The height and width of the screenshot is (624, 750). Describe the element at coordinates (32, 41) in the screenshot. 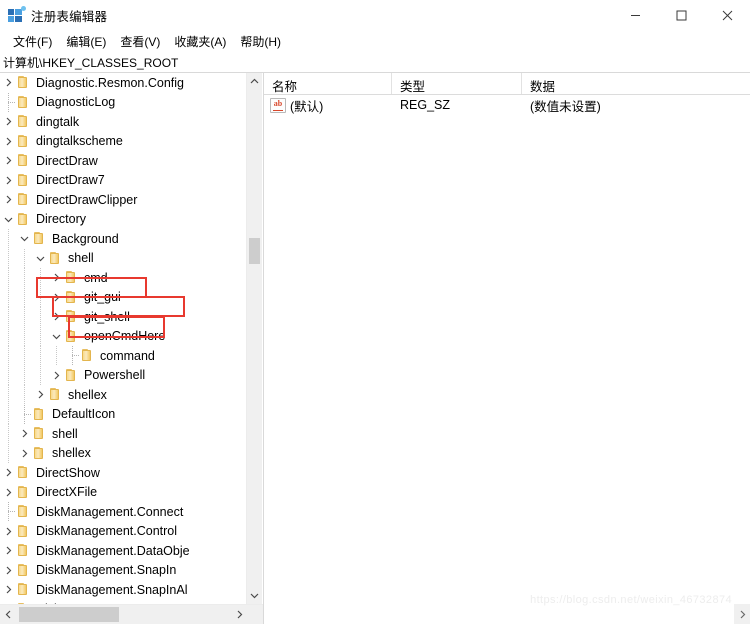

I see `menu-file: 文件(F)` at that location.